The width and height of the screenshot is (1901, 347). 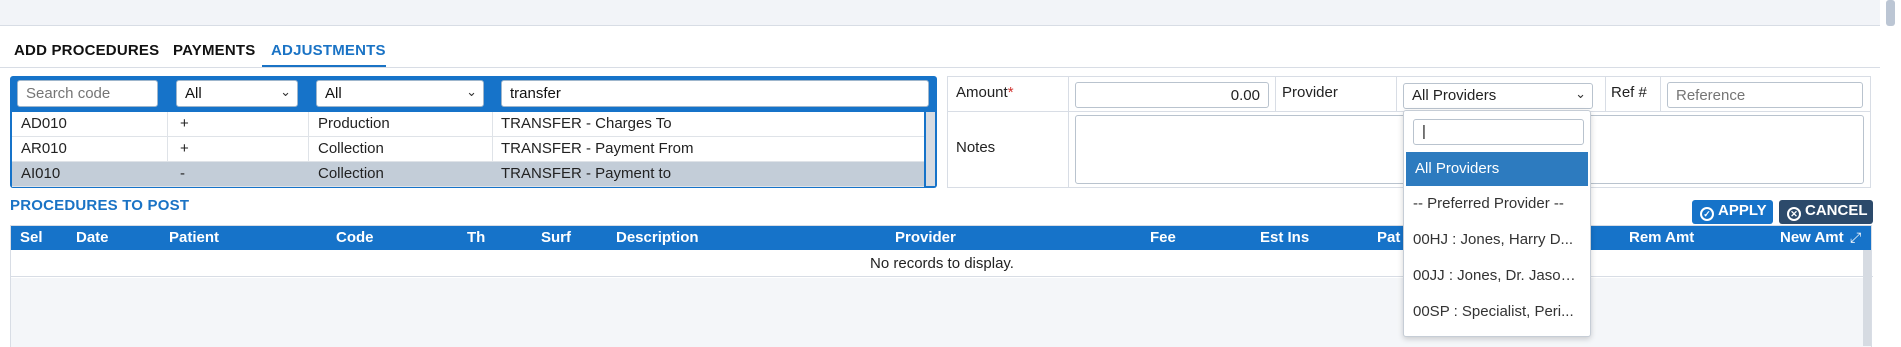 What do you see at coordinates (586, 123) in the screenshot?
I see `description-cell: TRANSFER - Charges To` at bounding box center [586, 123].